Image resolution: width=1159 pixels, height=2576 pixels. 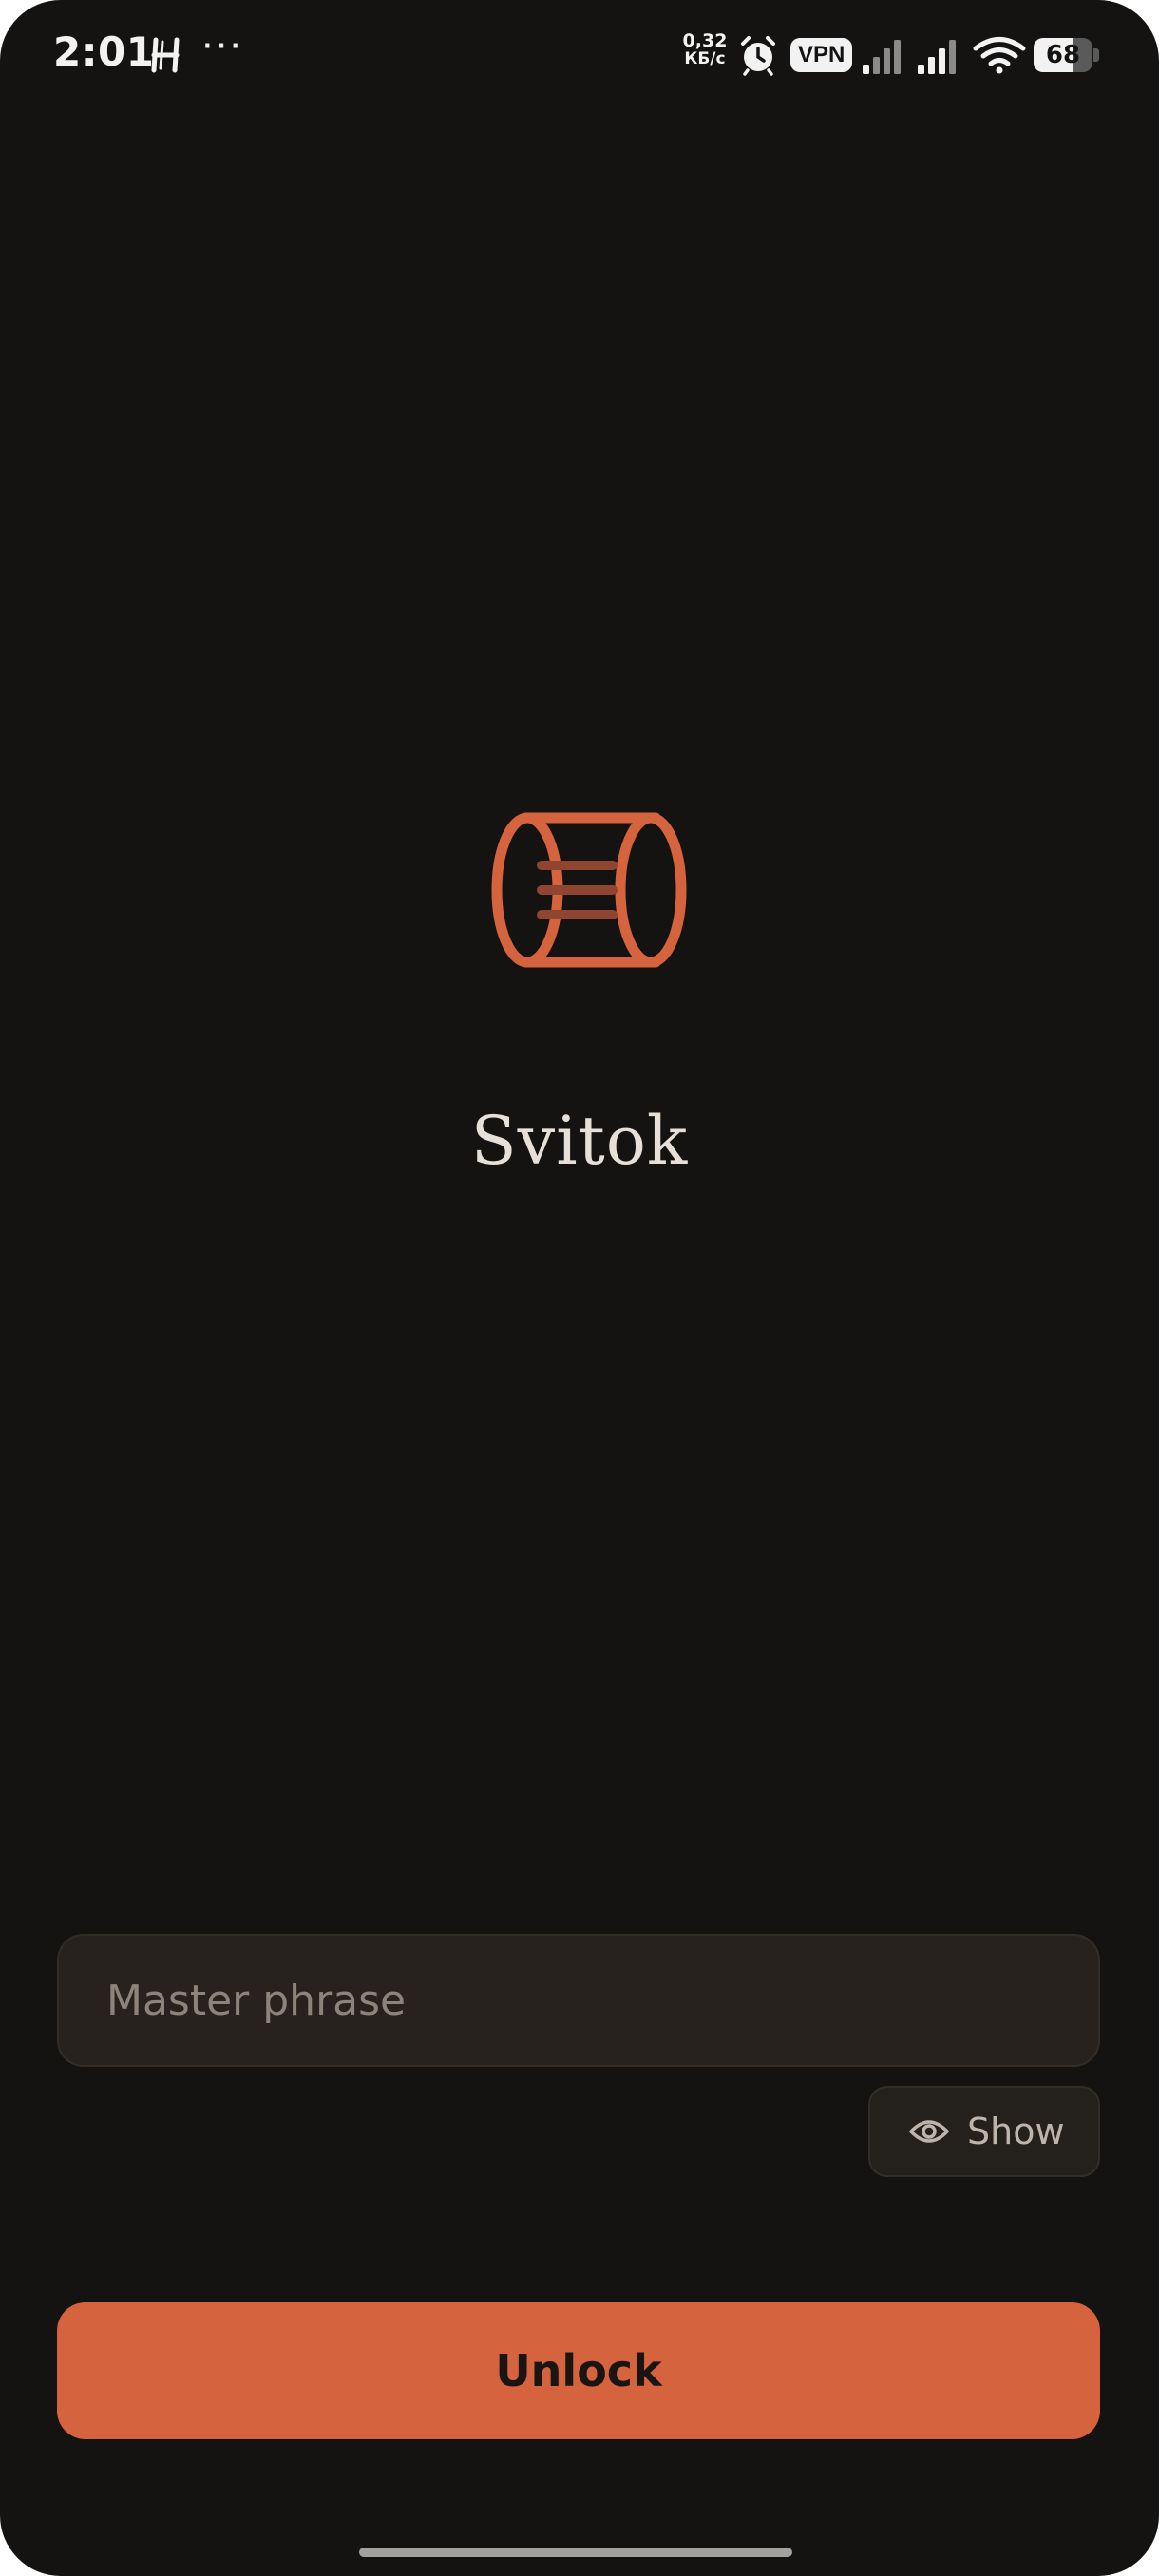 What do you see at coordinates (578, 2370) in the screenshot?
I see `unlock-button: Unlock` at bounding box center [578, 2370].